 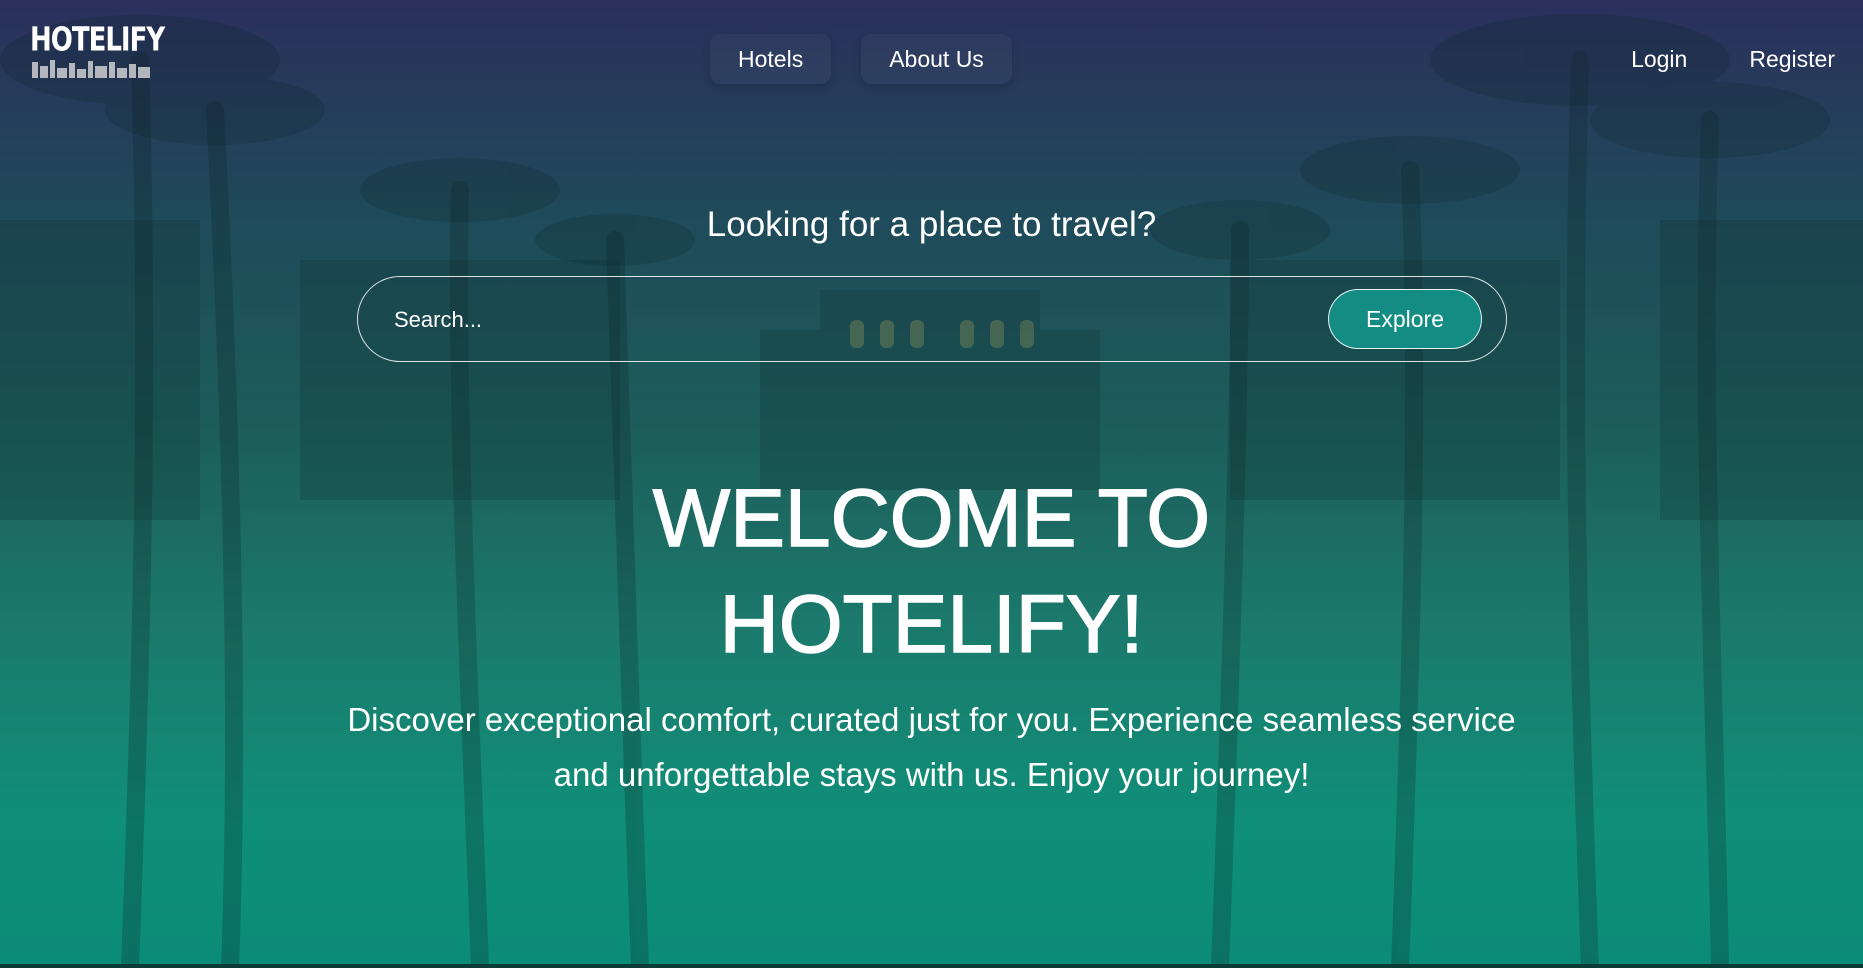 I want to click on main-nav: Hotels About Us, so click(x=861, y=59).